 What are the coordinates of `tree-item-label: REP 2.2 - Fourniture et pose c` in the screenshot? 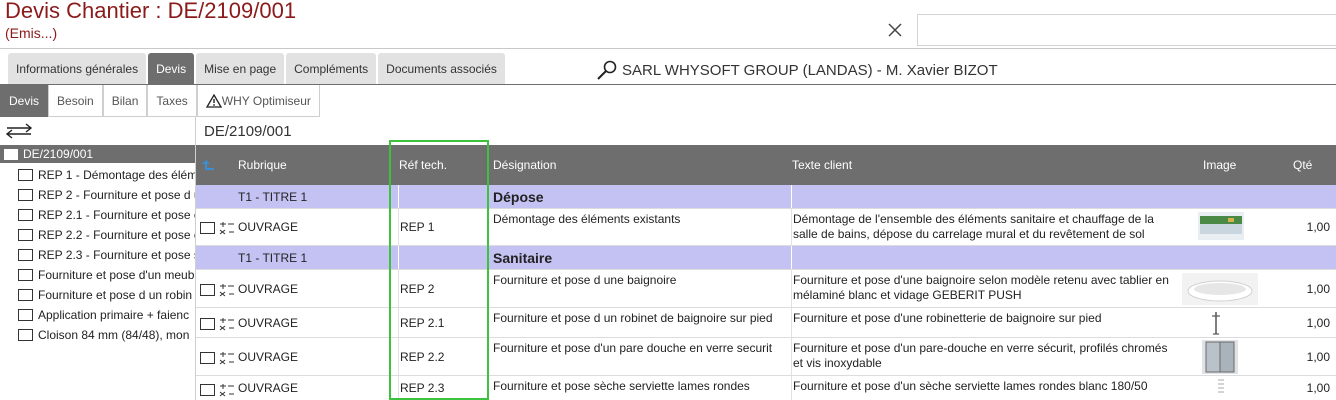 It's located at (117, 235).